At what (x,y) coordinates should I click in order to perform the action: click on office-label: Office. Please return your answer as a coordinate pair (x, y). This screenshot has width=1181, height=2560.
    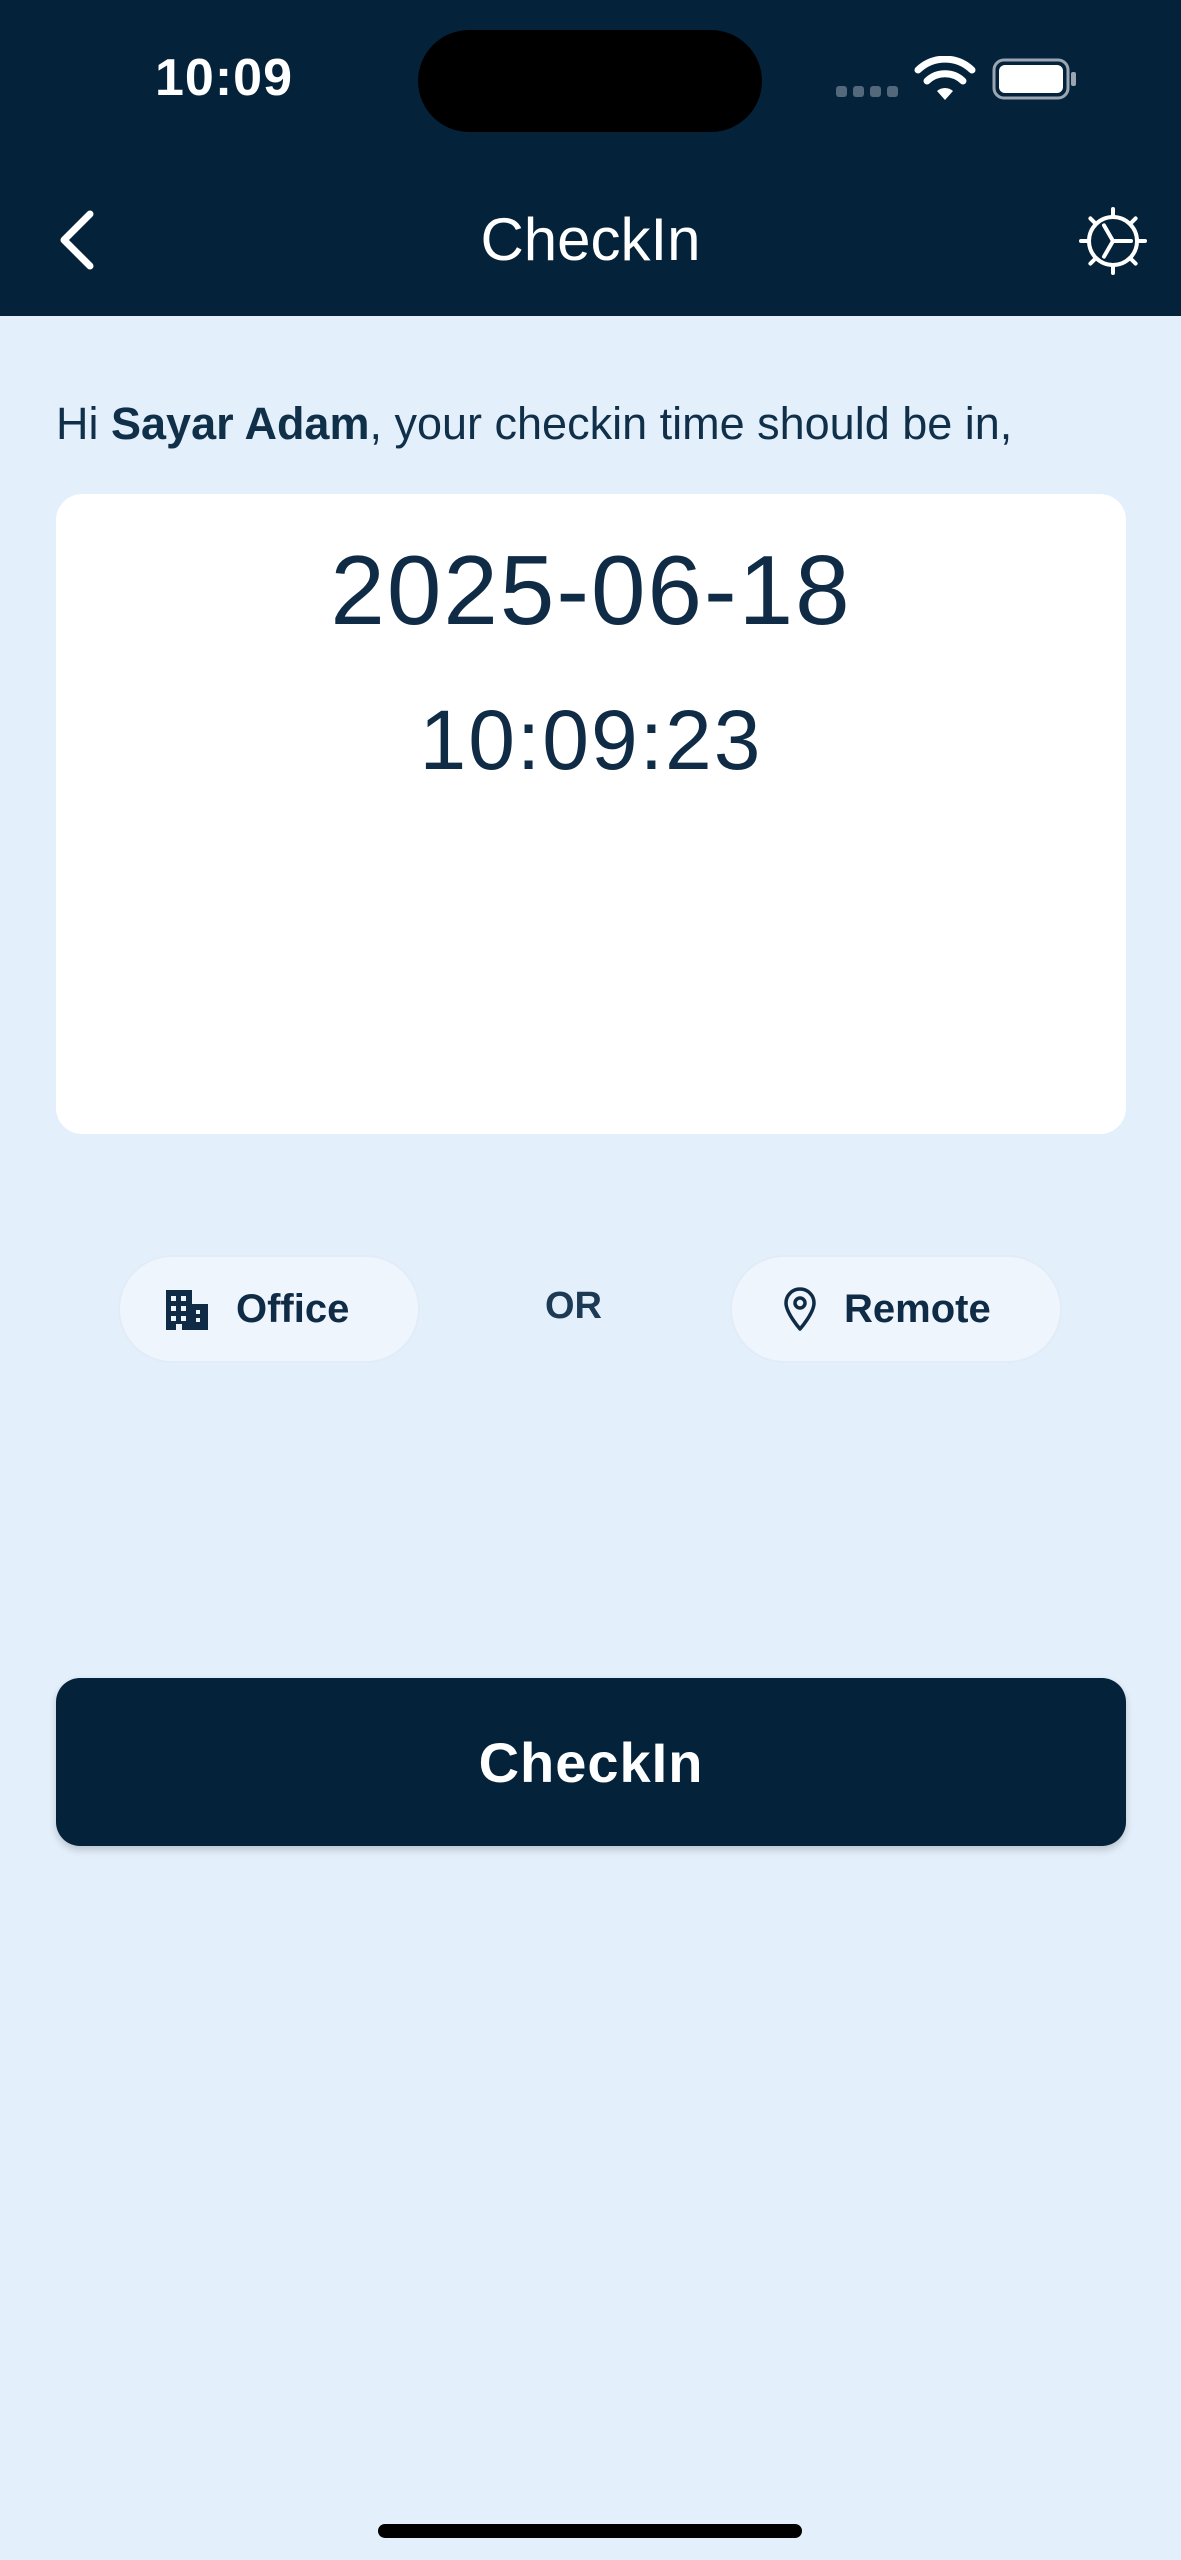
    Looking at the image, I should click on (293, 1308).